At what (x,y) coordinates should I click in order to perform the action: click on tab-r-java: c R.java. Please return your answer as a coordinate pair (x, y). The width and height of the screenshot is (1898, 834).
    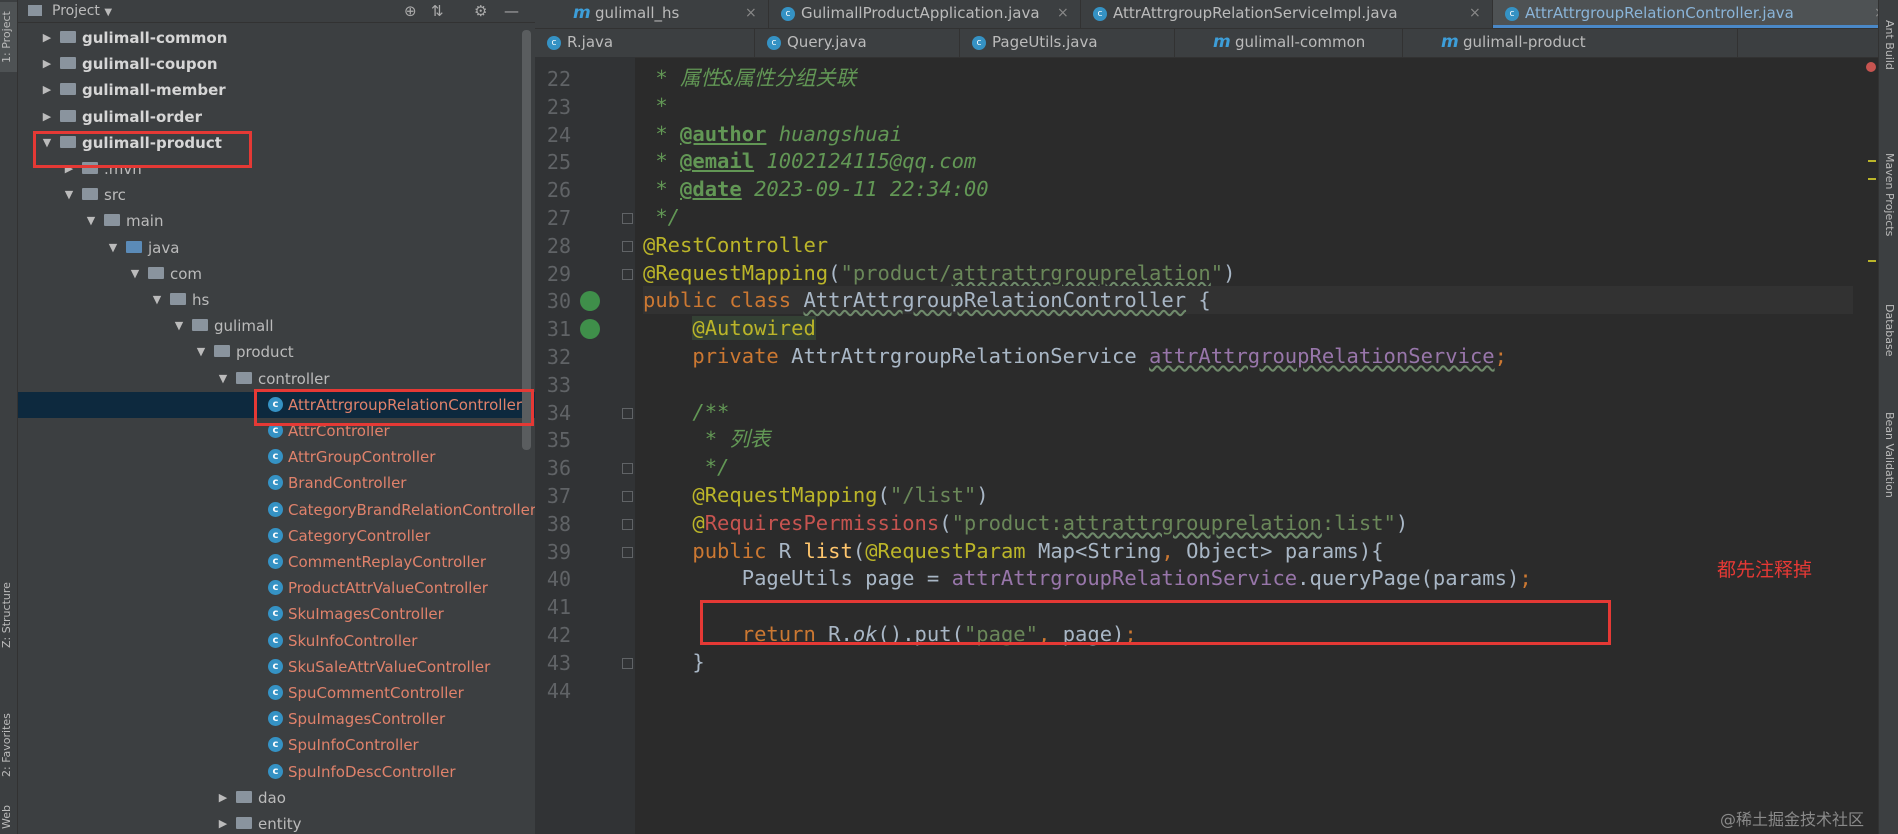
    Looking at the image, I should click on (645, 43).